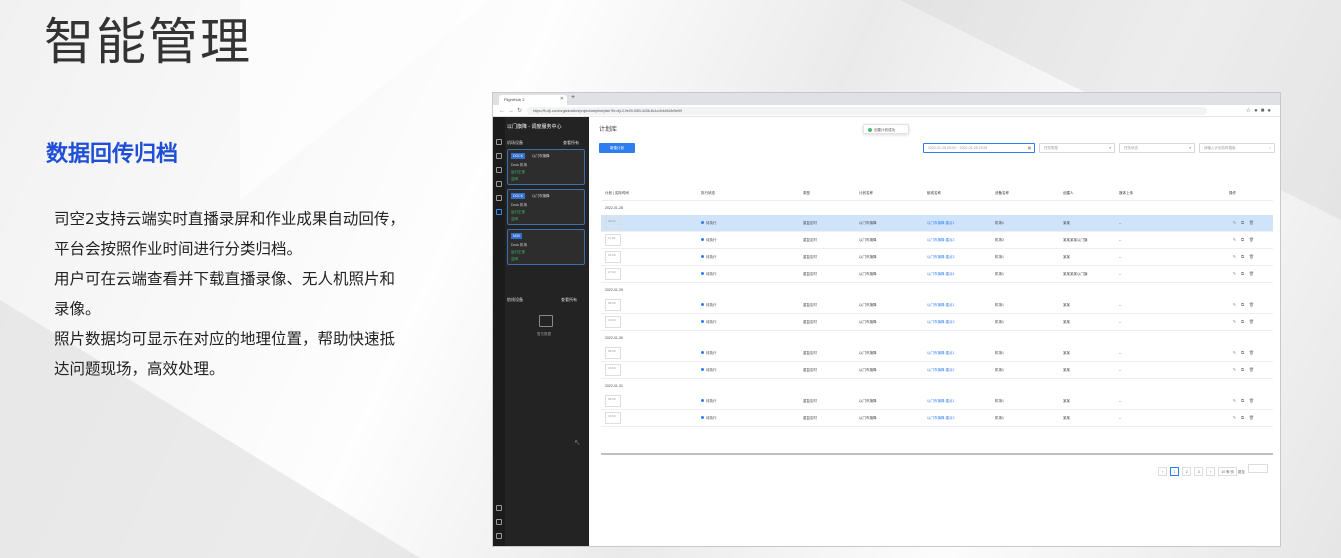  Describe the element at coordinates (810, 353) in the screenshot. I see `type-cell: 重复定时` at that location.